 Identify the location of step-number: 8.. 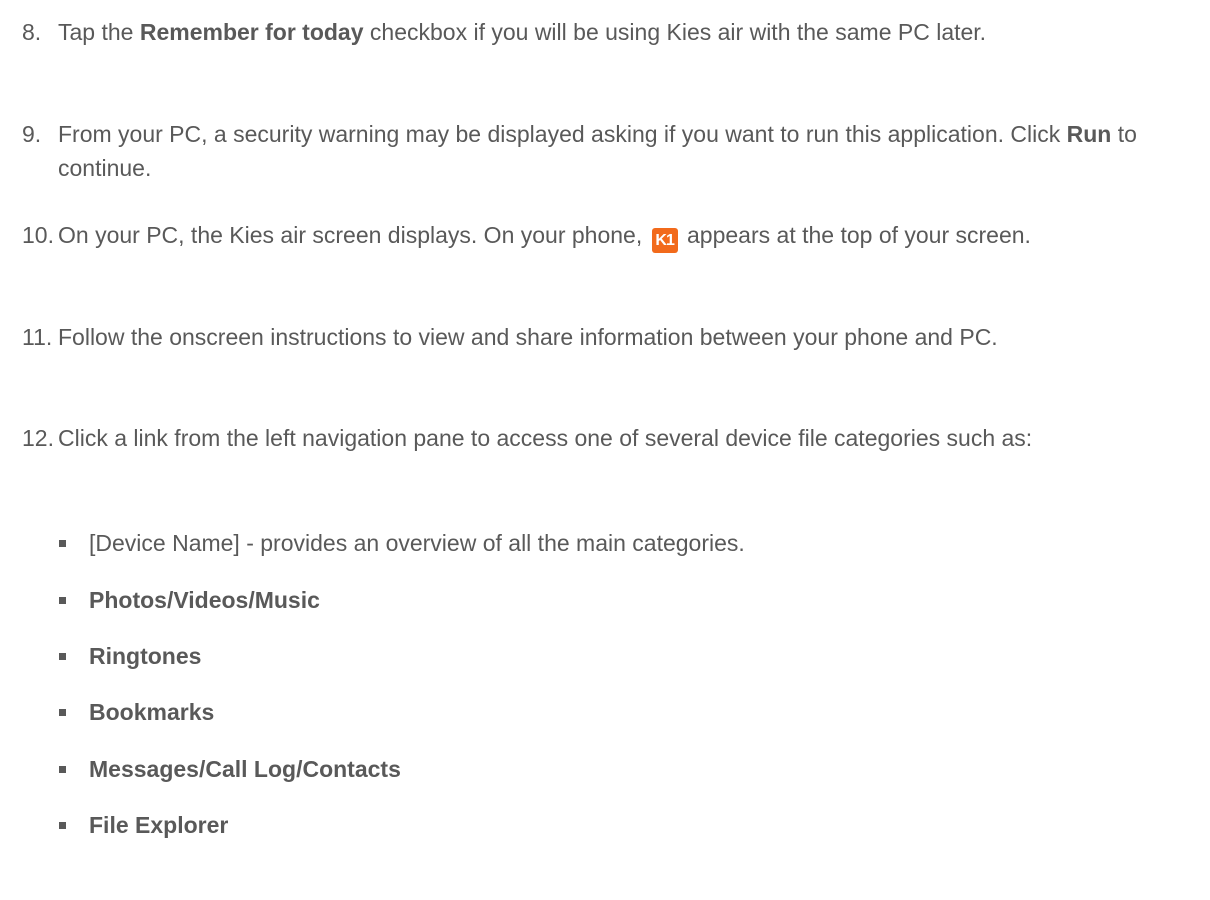
(32, 32).